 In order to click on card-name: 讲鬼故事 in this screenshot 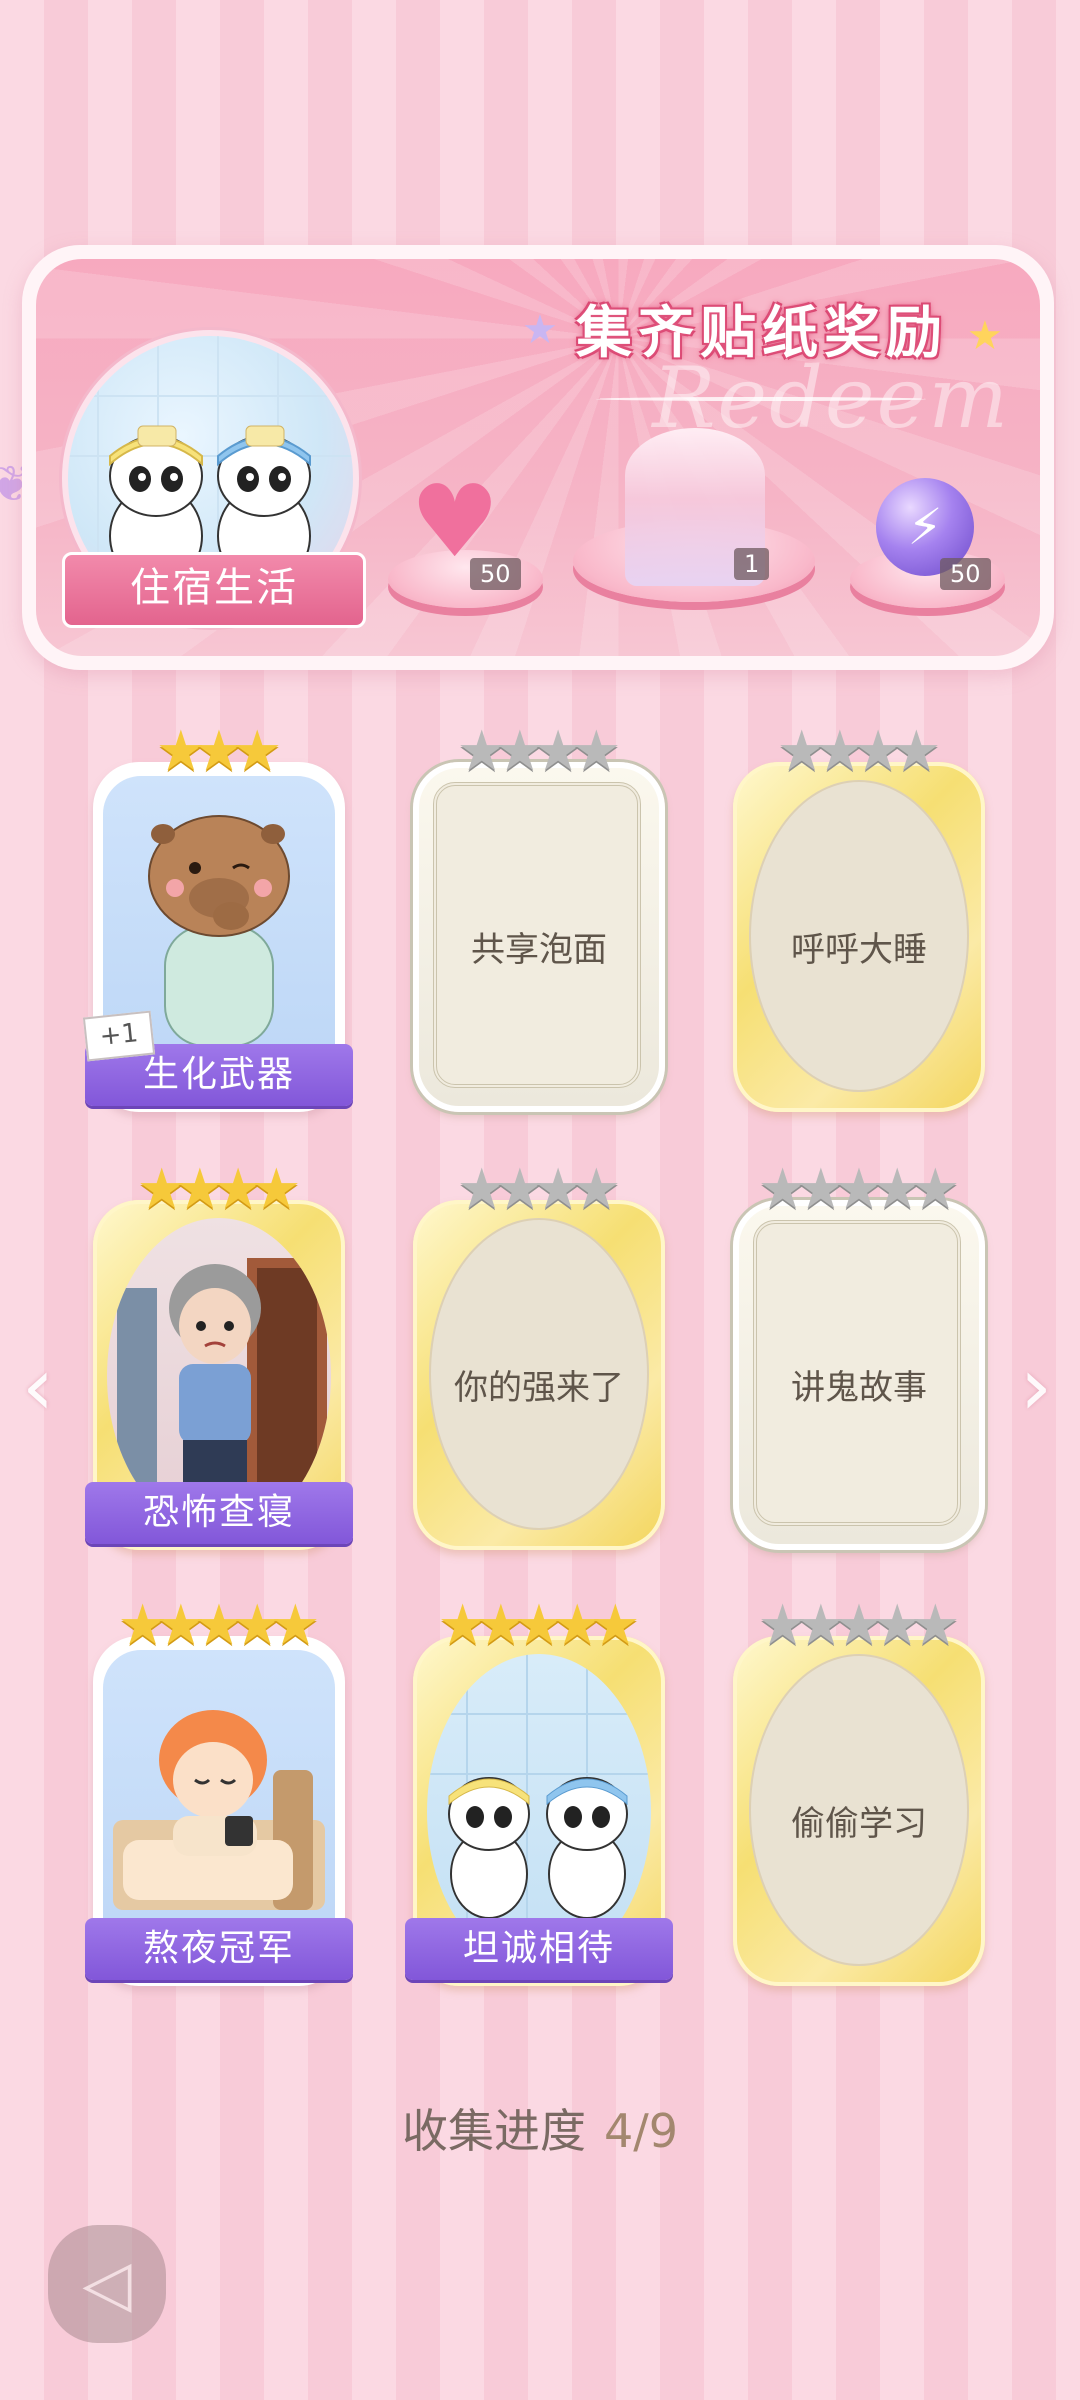, I will do `click(859, 1388)`.